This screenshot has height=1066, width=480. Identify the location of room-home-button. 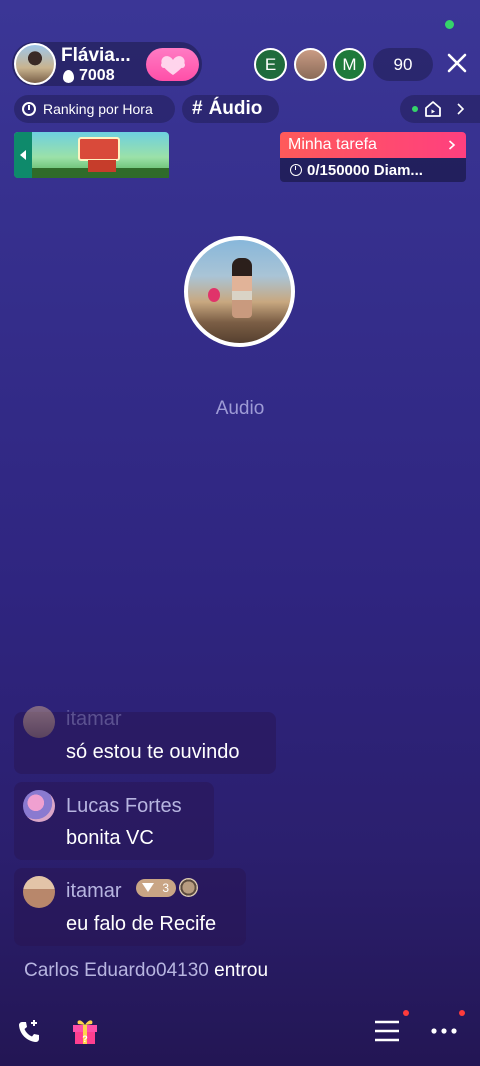
(440, 109).